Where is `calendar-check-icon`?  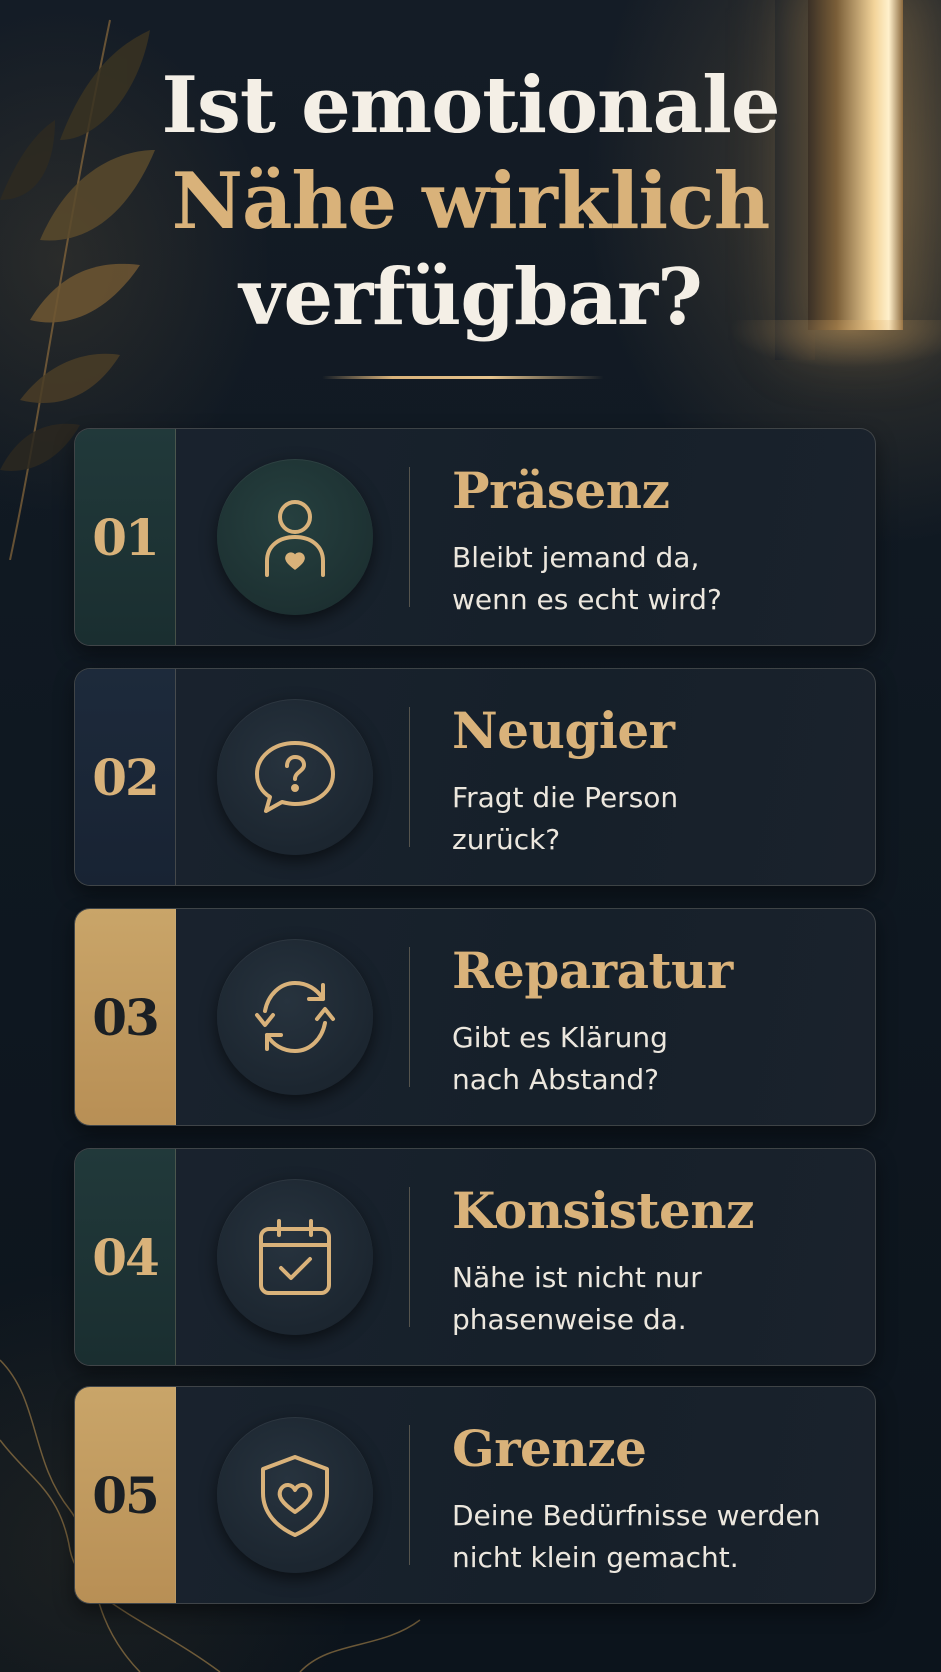 calendar-check-icon is located at coordinates (295, 1257).